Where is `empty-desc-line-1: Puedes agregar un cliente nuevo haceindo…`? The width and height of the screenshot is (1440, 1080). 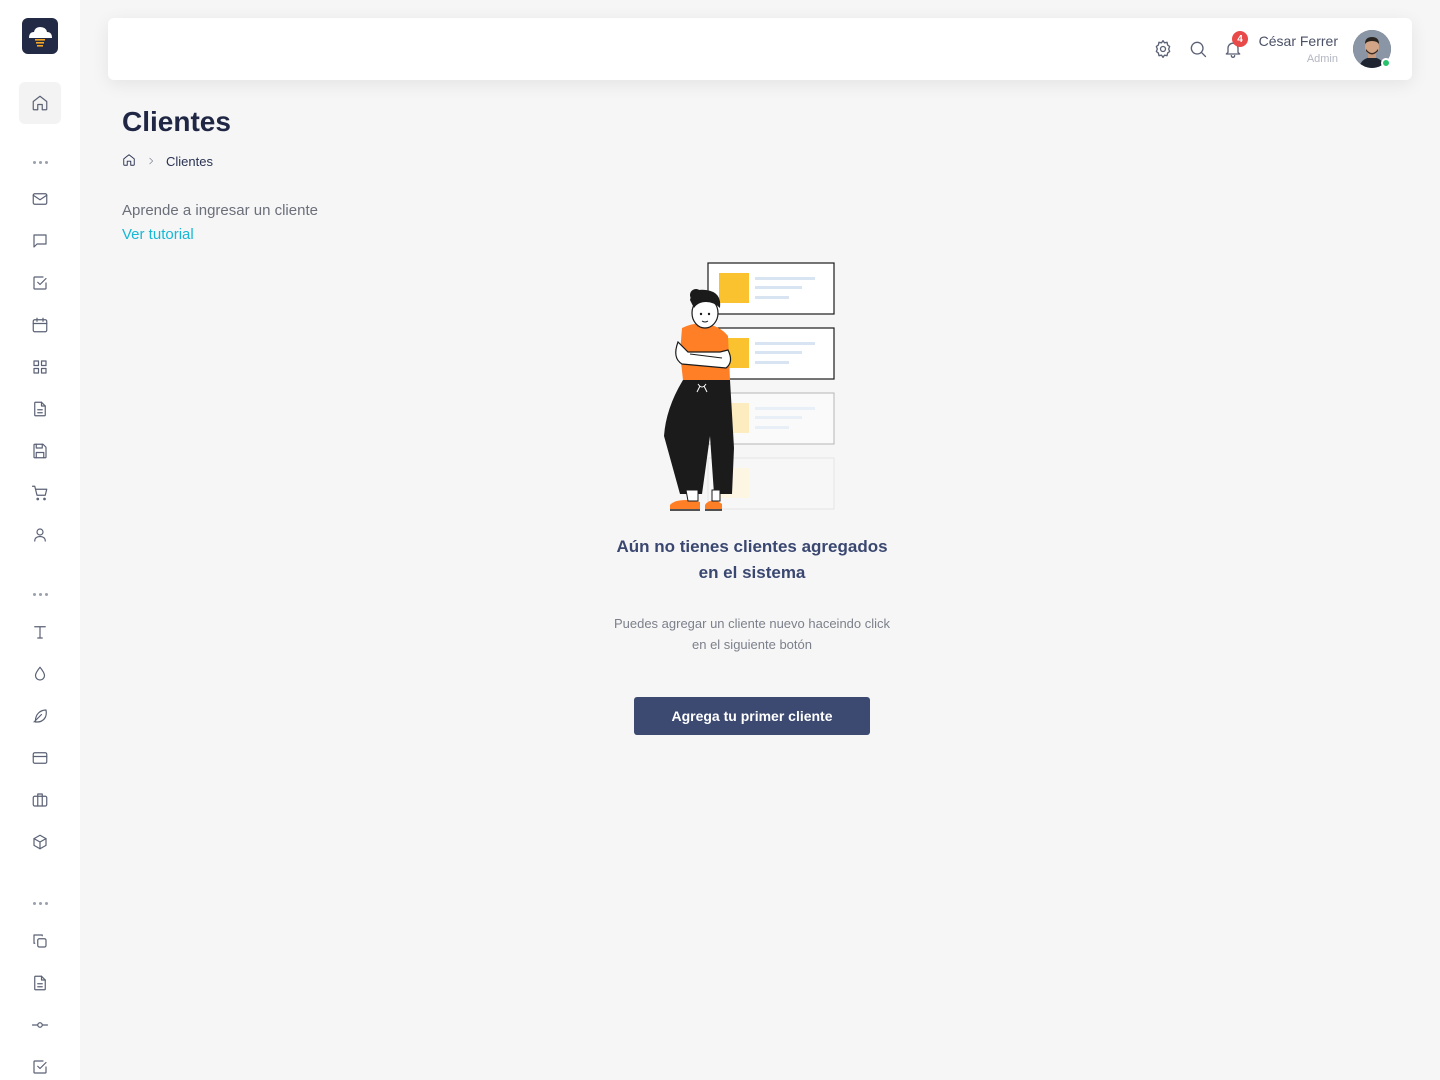 empty-desc-line-1: Puedes agregar un cliente nuevo haceindo… is located at coordinates (752, 623).